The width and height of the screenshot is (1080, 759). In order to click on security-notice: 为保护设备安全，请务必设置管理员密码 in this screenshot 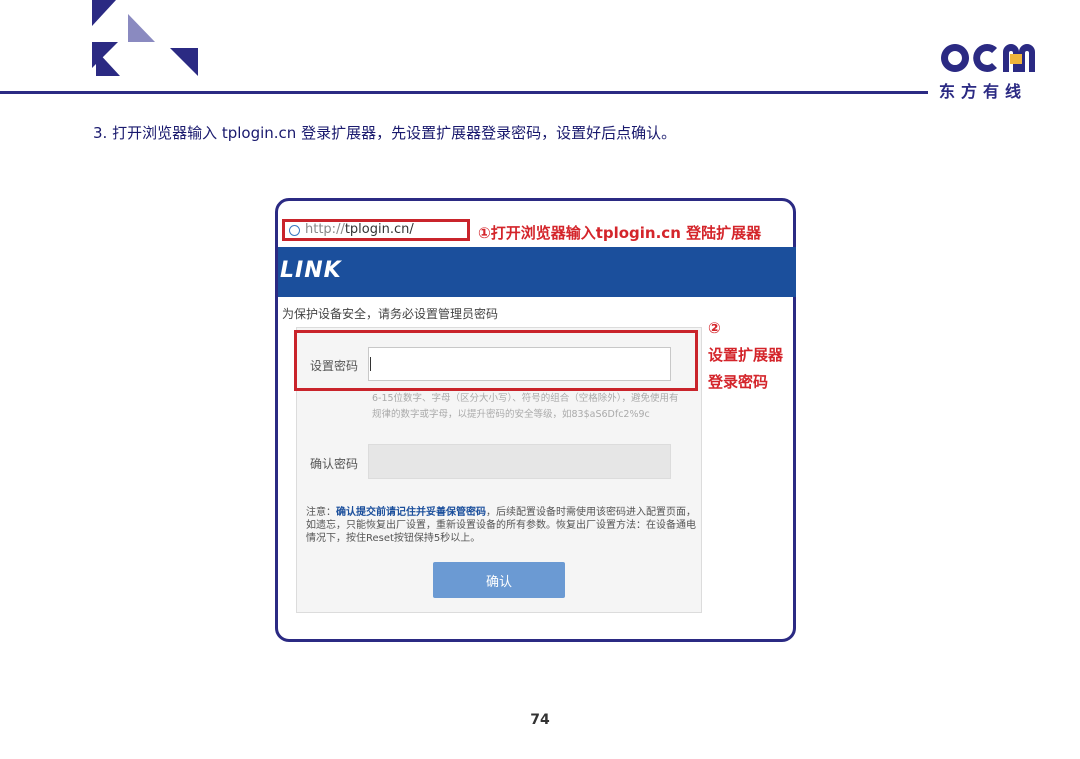, I will do `click(390, 314)`.